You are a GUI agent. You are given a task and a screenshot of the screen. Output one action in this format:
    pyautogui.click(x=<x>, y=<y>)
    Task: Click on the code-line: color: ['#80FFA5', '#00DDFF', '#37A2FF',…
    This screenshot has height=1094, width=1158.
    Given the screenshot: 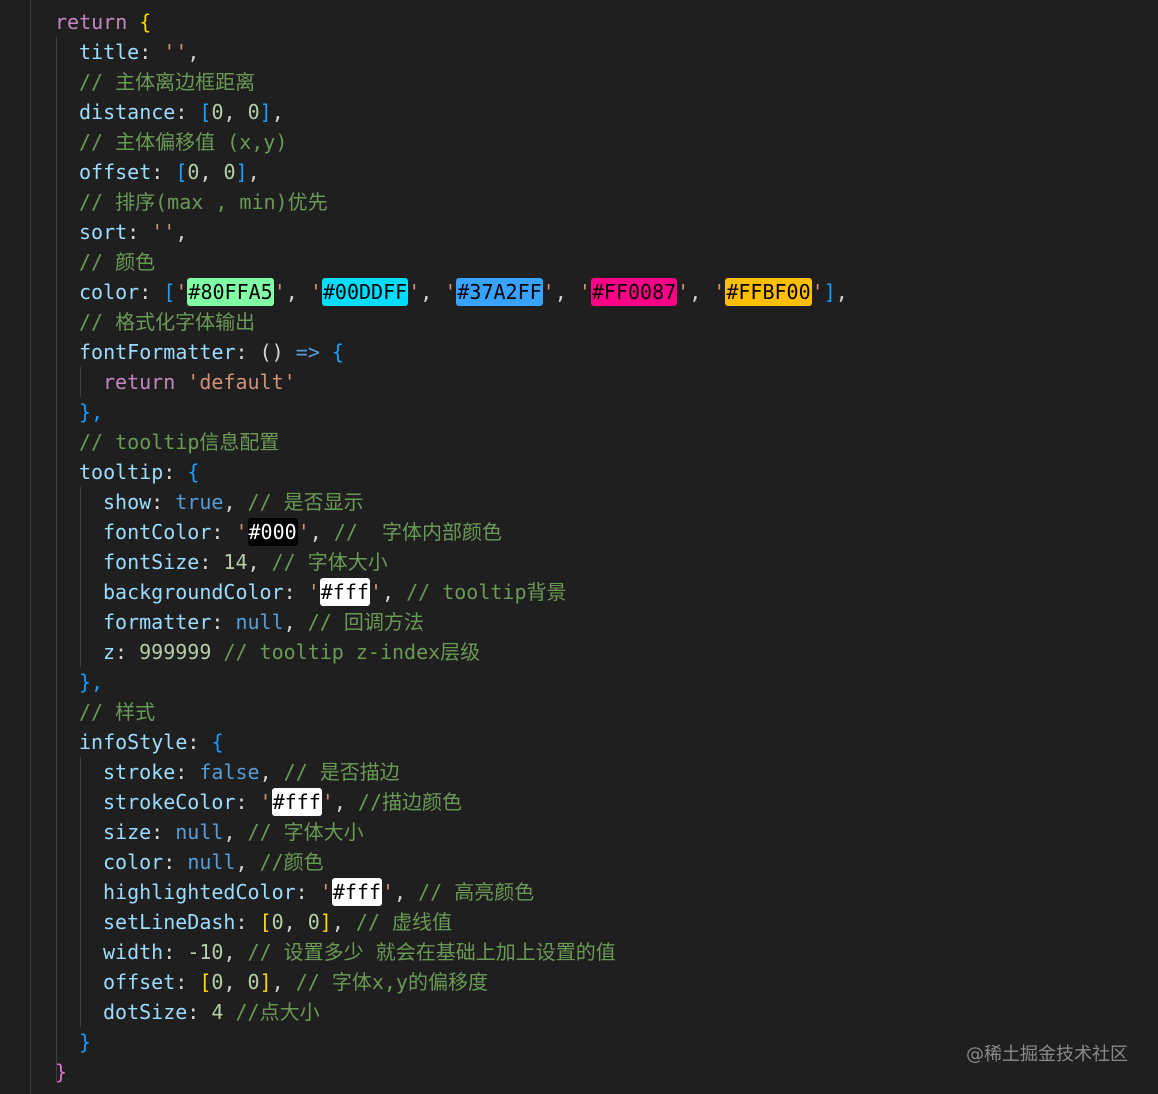 What is the action you would take?
    pyautogui.click(x=463, y=292)
    